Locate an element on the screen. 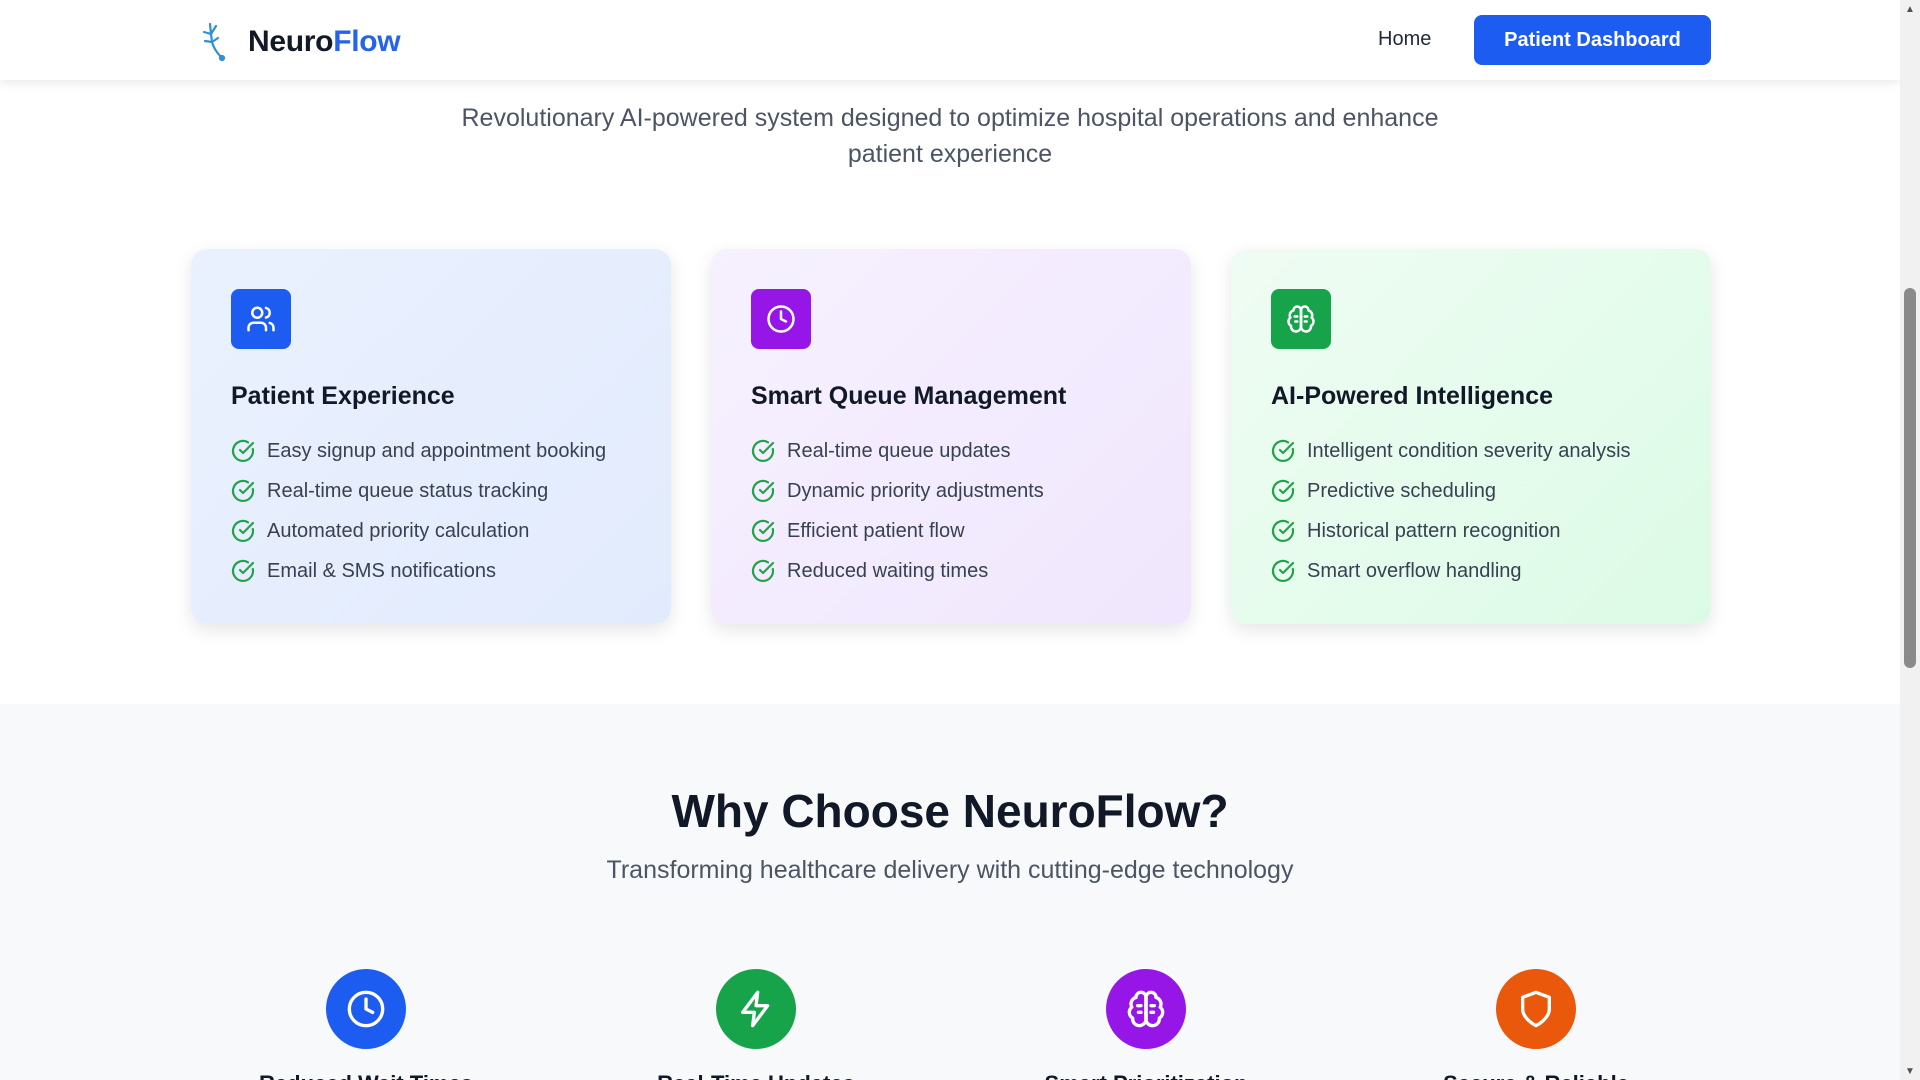  list-item: Reduced waiting times is located at coordinates (951, 571).